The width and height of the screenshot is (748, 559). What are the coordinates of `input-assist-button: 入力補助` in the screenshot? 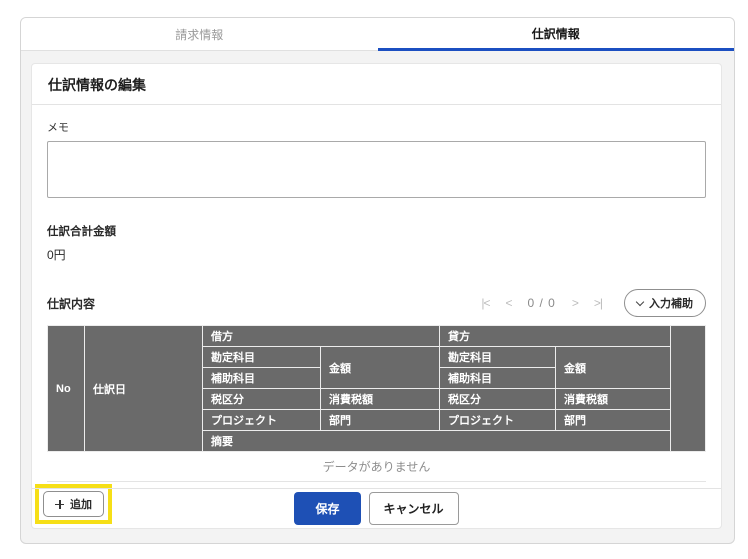 It's located at (665, 303).